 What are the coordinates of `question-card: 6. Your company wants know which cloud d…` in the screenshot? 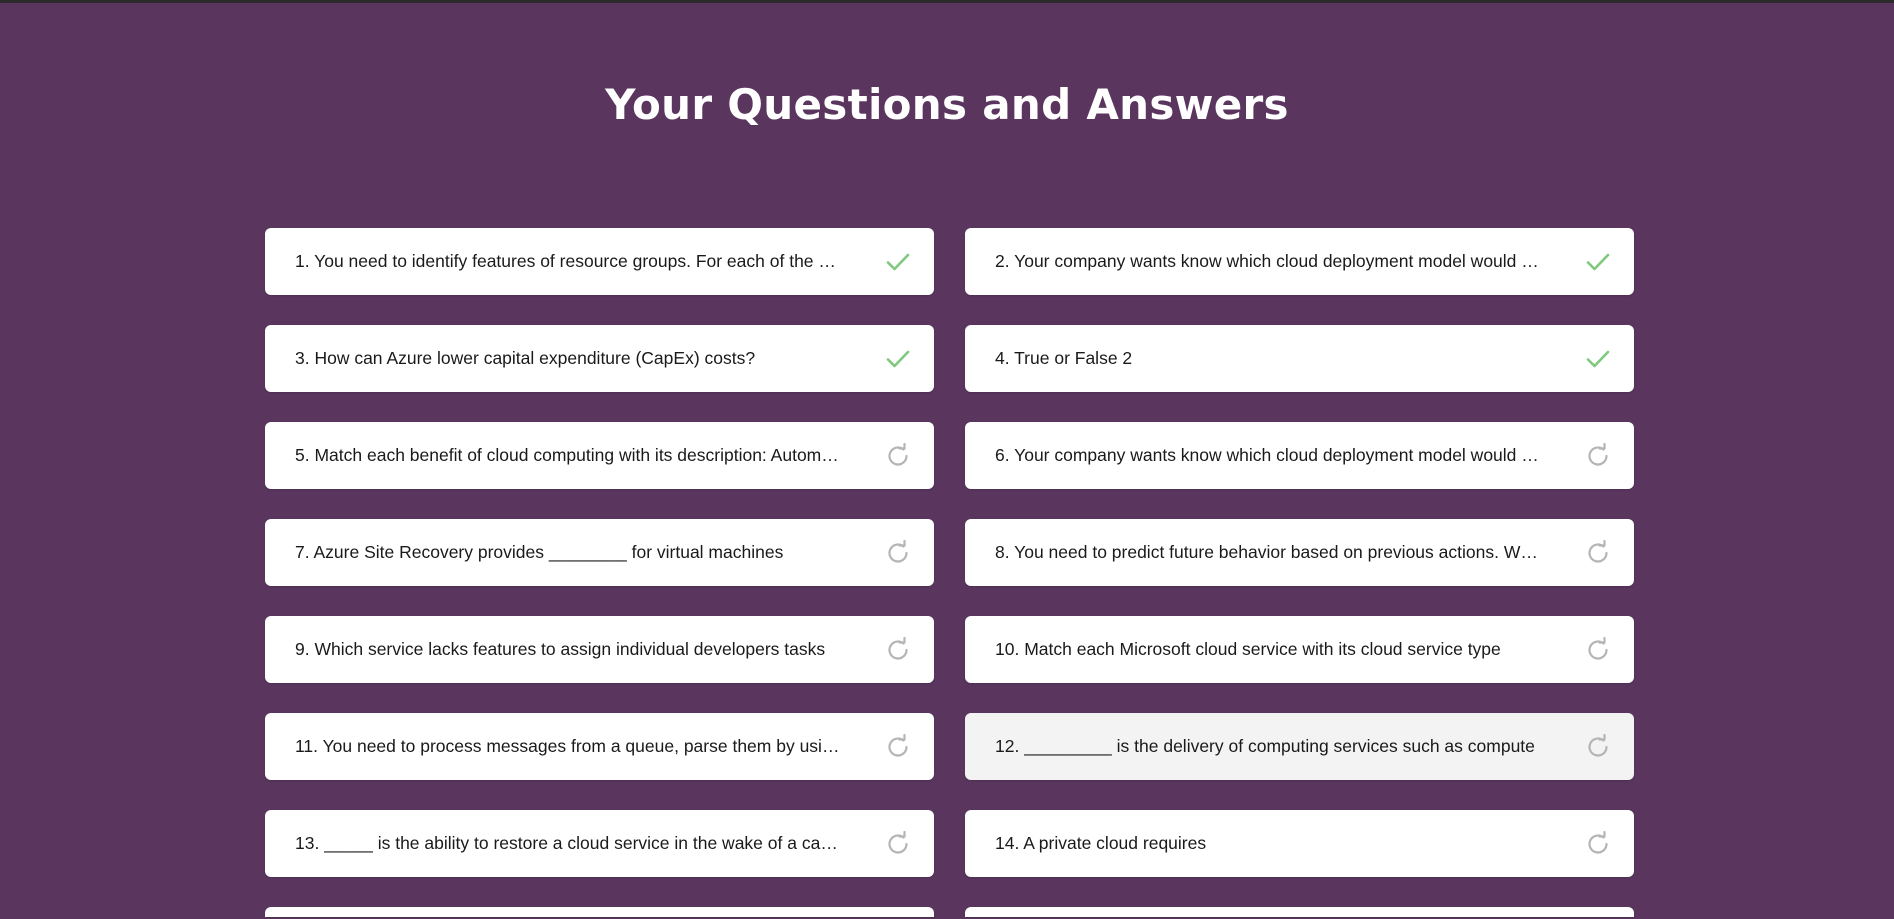 It's located at (1299, 455).